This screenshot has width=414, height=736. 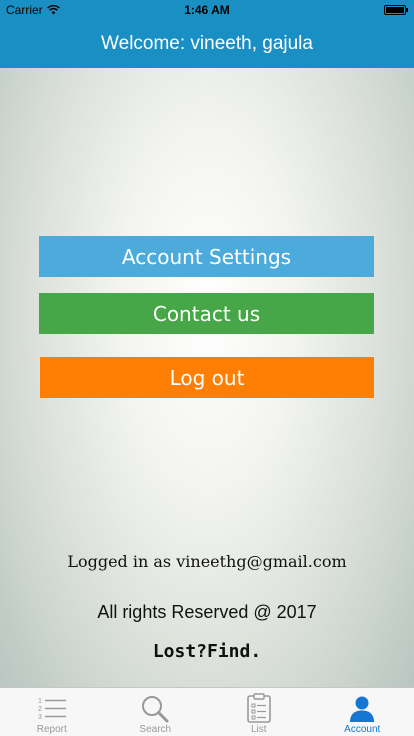 I want to click on tab-search: Search, so click(x=156, y=712).